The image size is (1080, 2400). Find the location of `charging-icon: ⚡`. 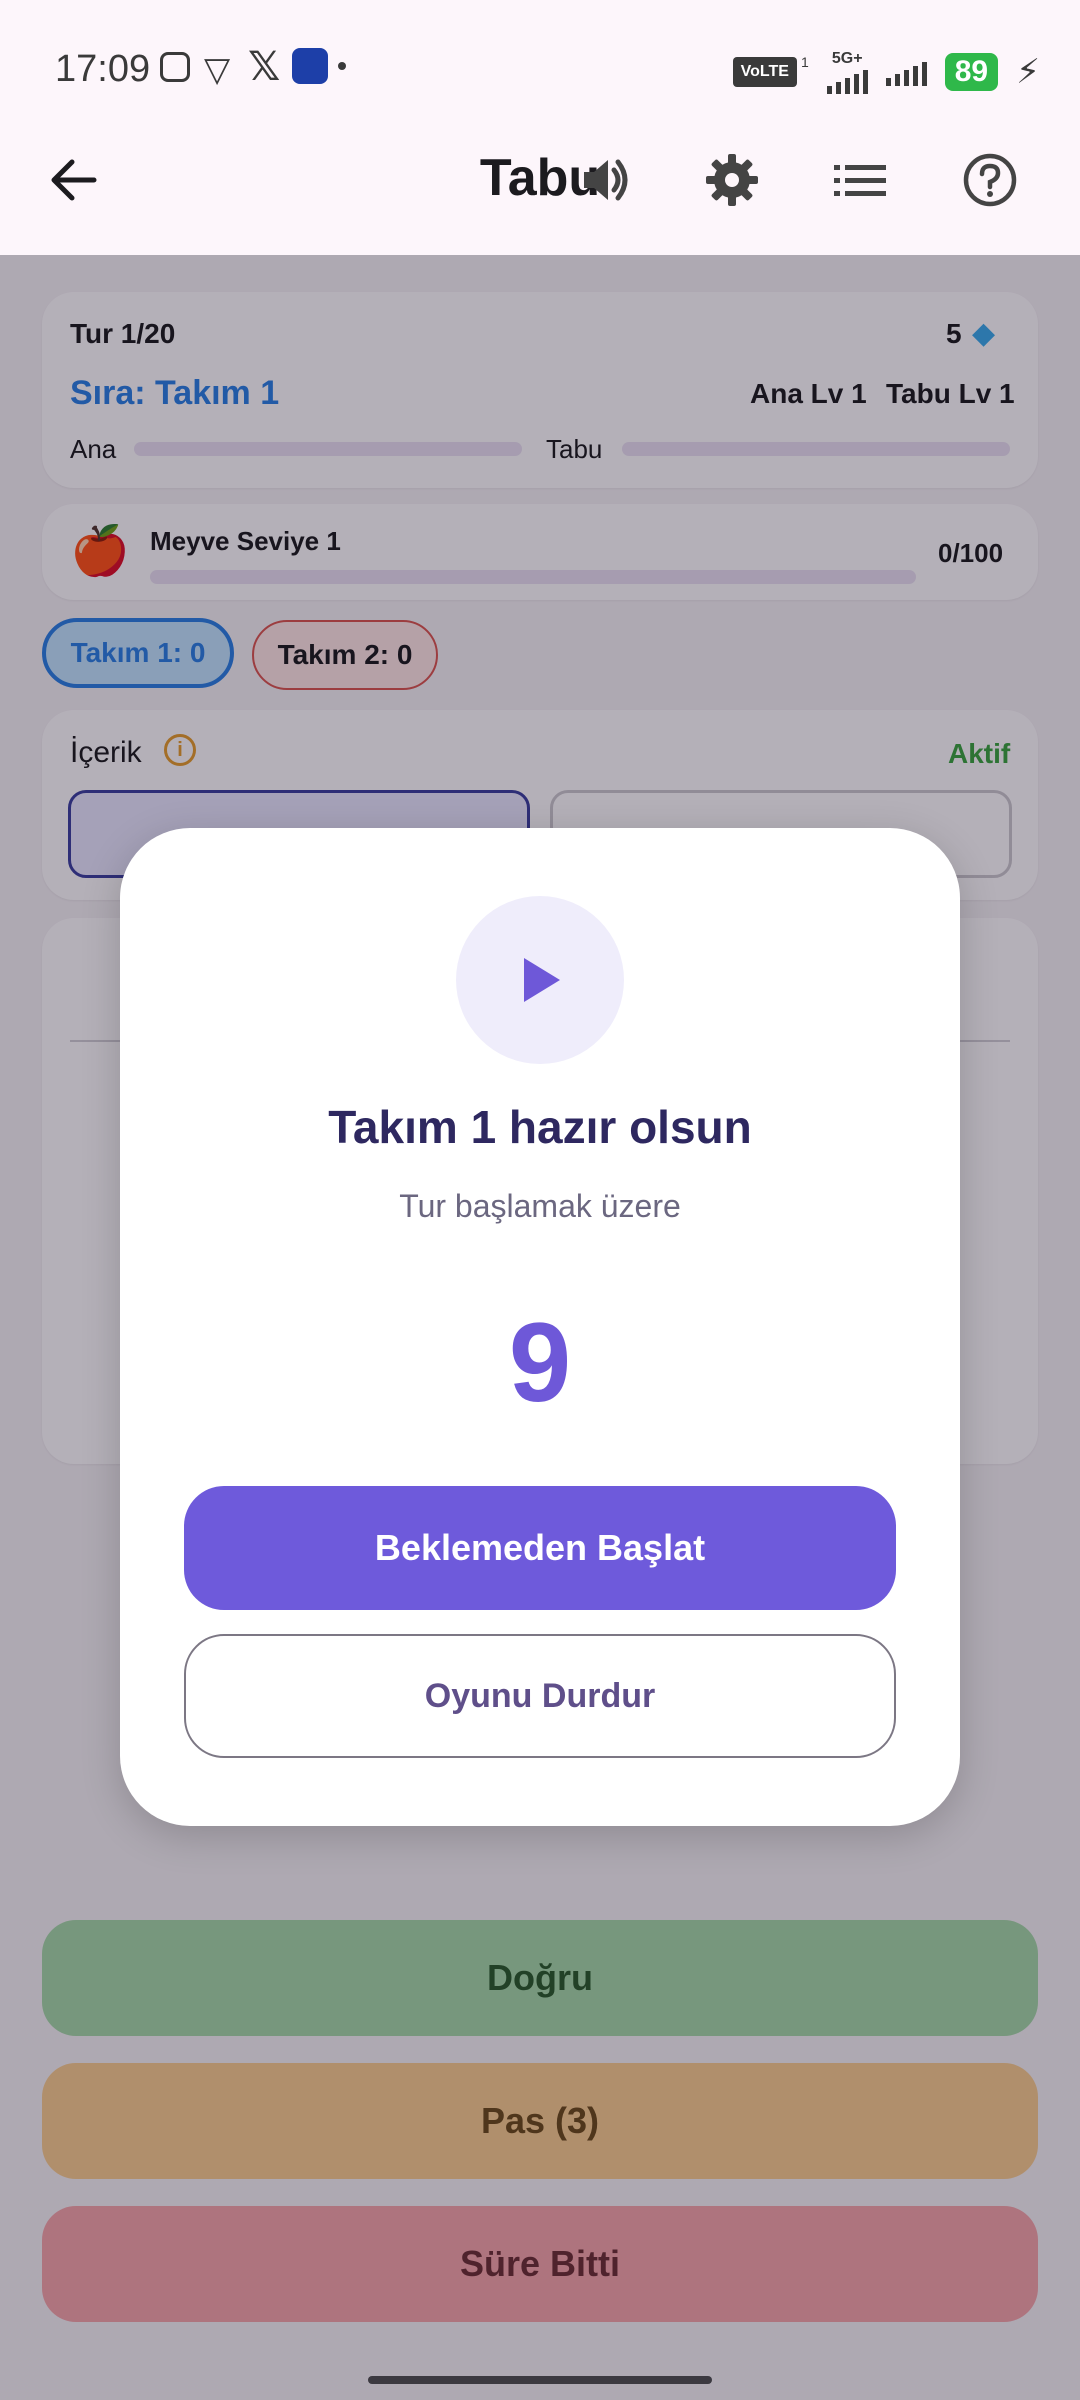

charging-icon: ⚡ is located at coordinates (1028, 72).